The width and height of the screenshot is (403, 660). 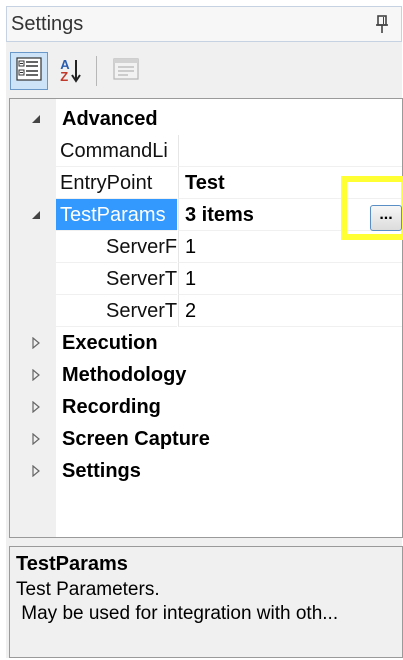 I want to click on sort-az-icon: A Z, so click(x=70, y=71).